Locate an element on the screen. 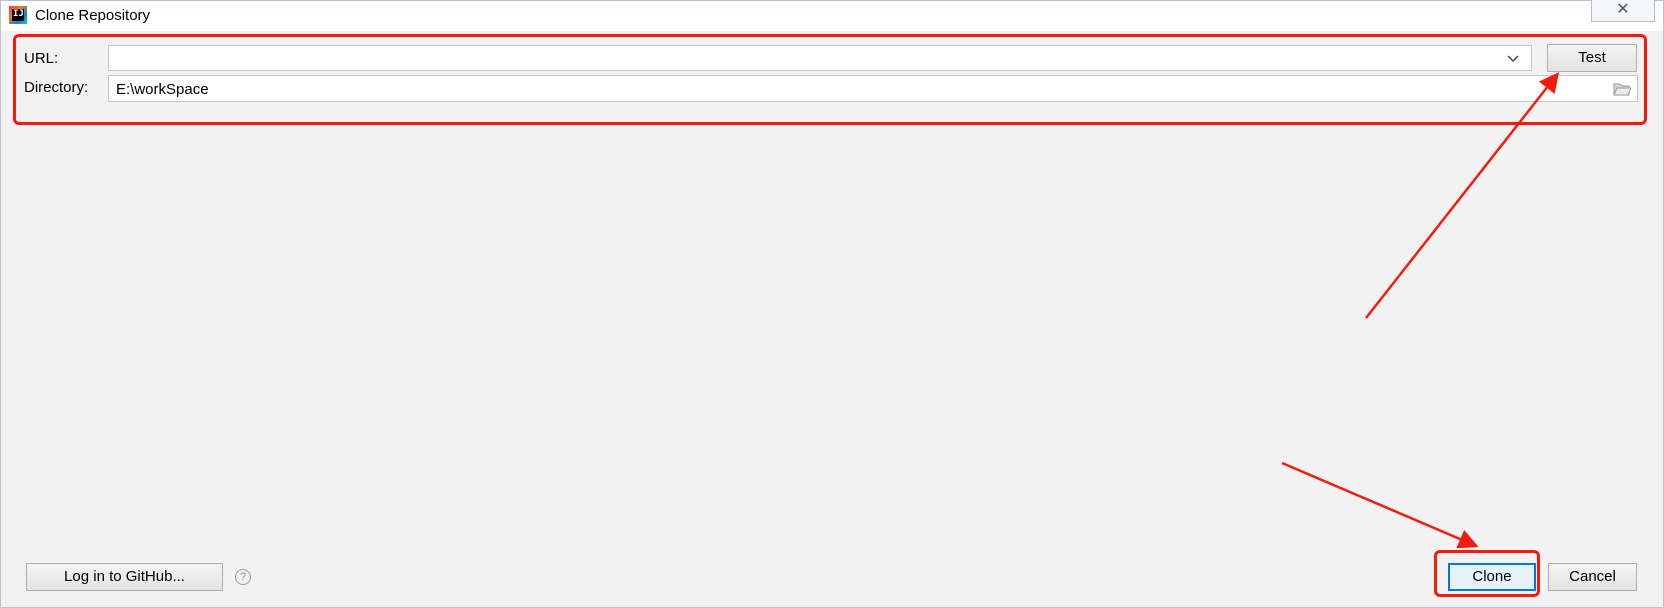  clone-button: Clone is located at coordinates (1492, 577).